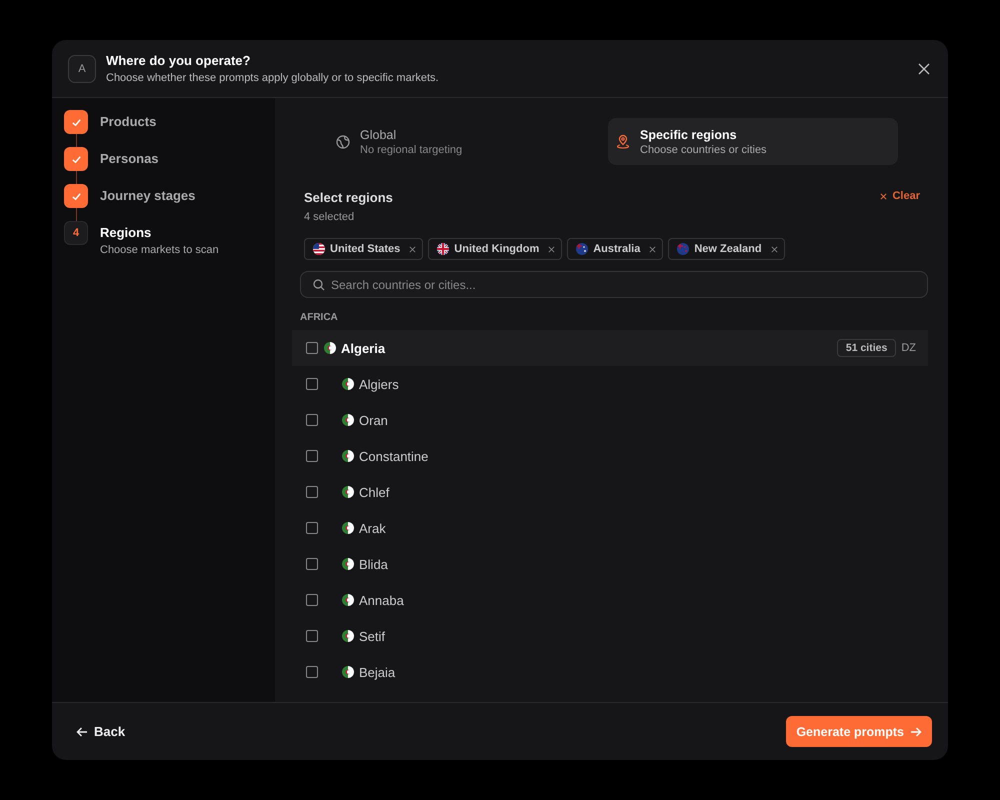 The image size is (1000, 800). What do you see at coordinates (377, 672) in the screenshot?
I see `city-name: Bejaia` at bounding box center [377, 672].